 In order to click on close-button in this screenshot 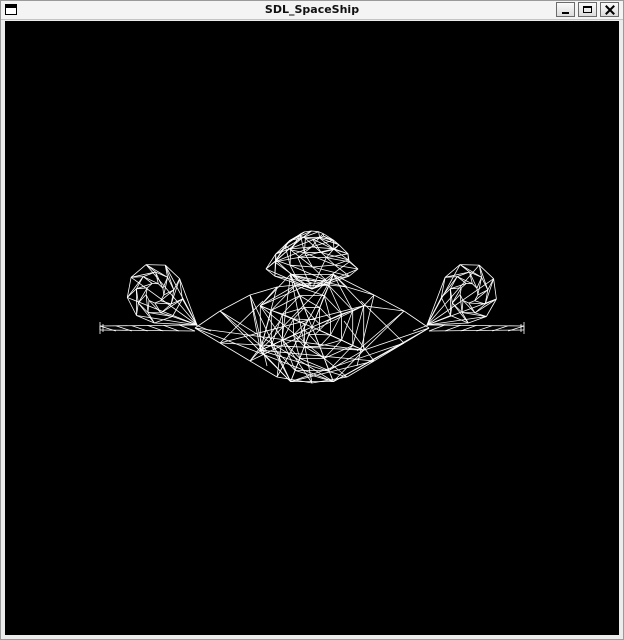, I will do `click(609, 9)`.